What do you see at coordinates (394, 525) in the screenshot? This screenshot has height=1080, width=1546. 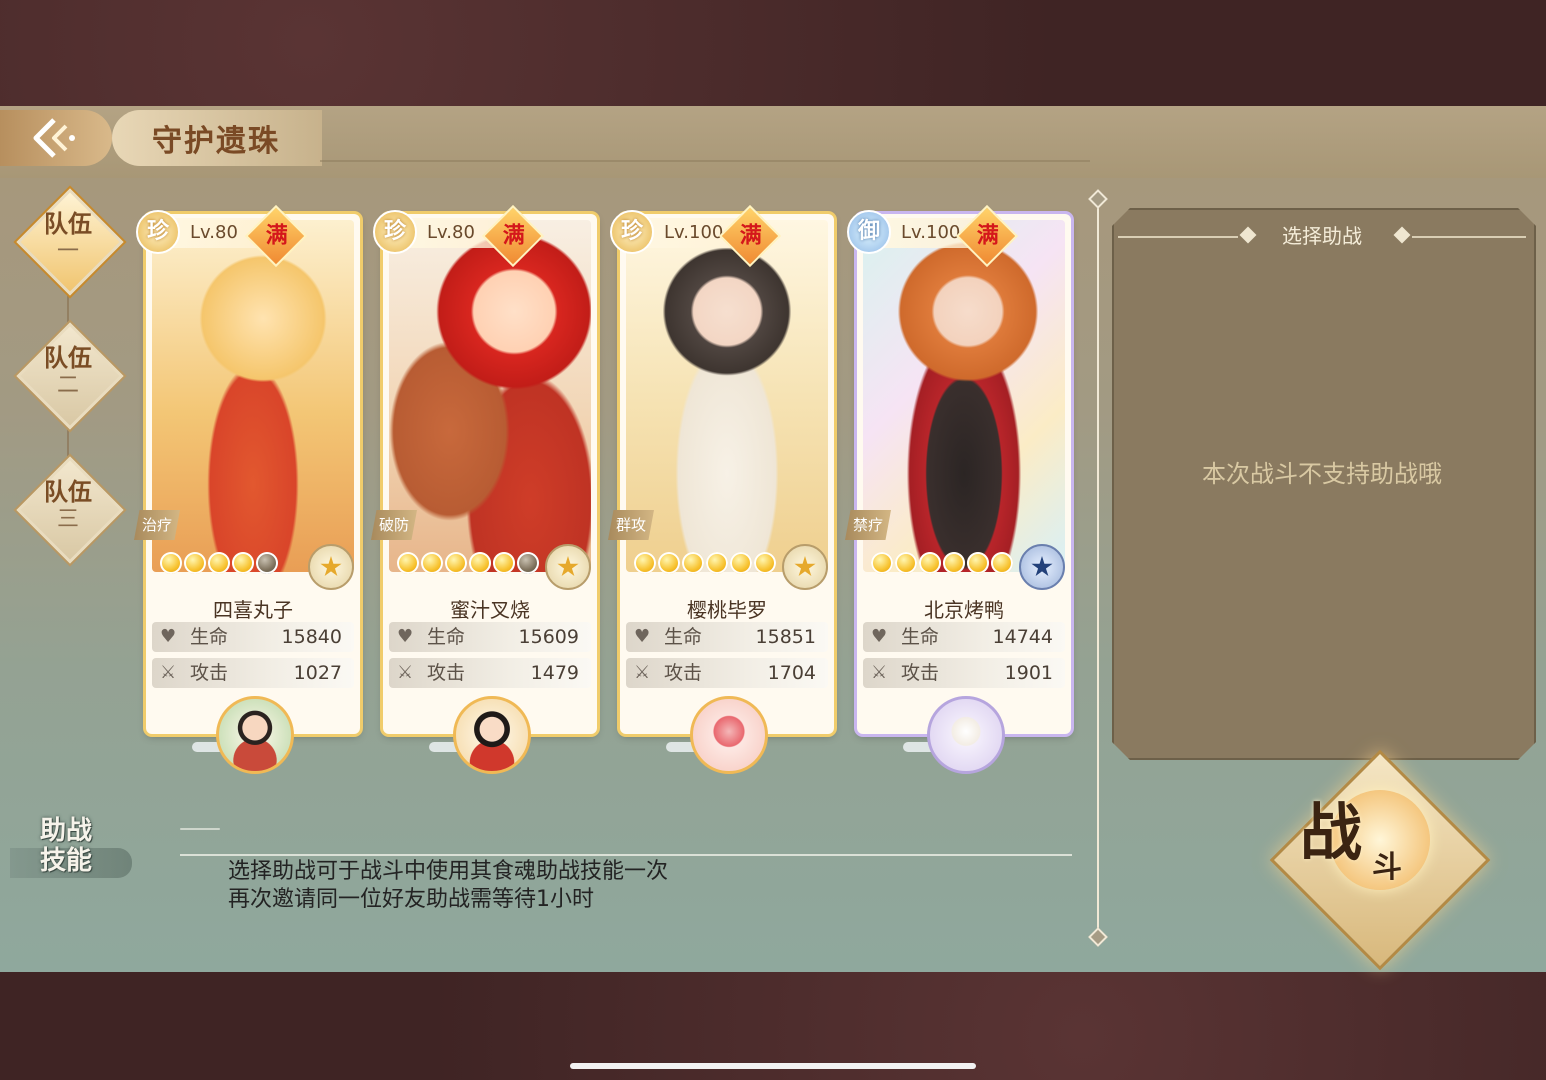 I see `role-tag: 破防` at bounding box center [394, 525].